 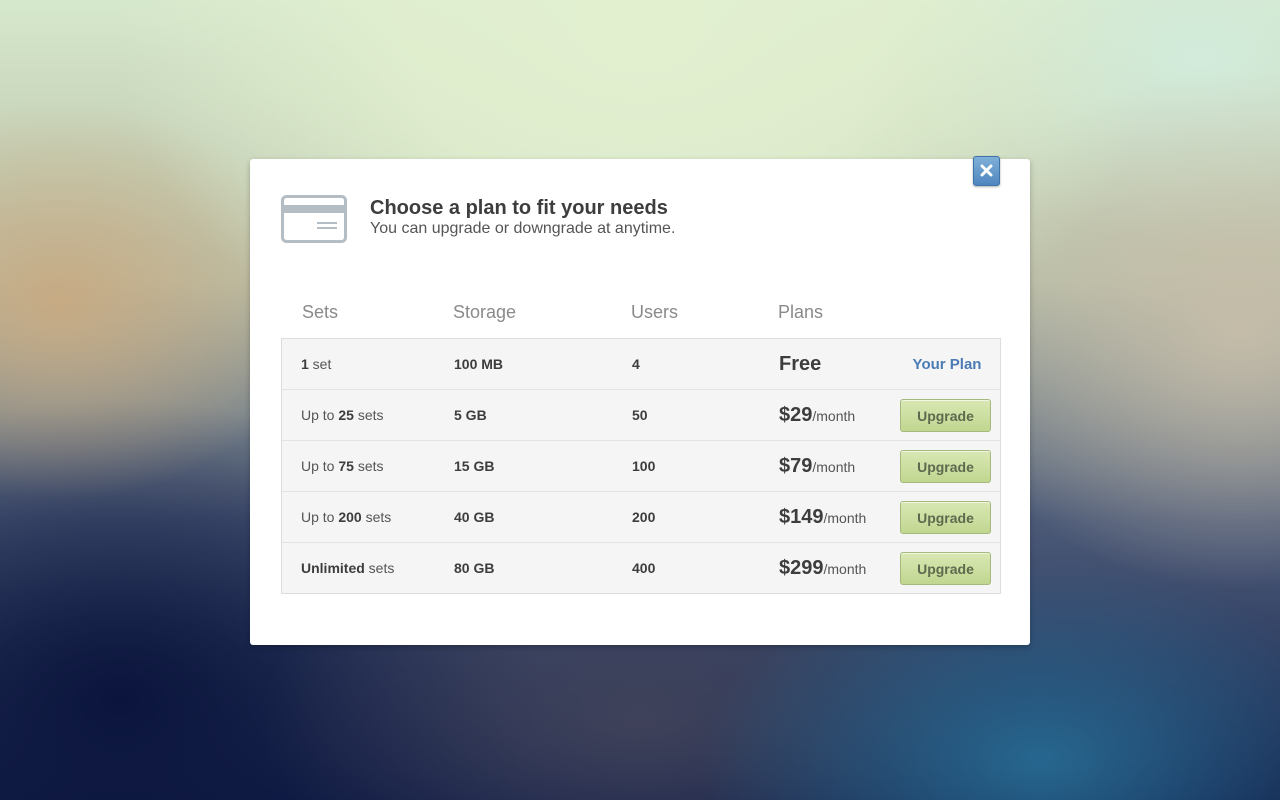 I want to click on users-cell: 100, so click(x=644, y=466).